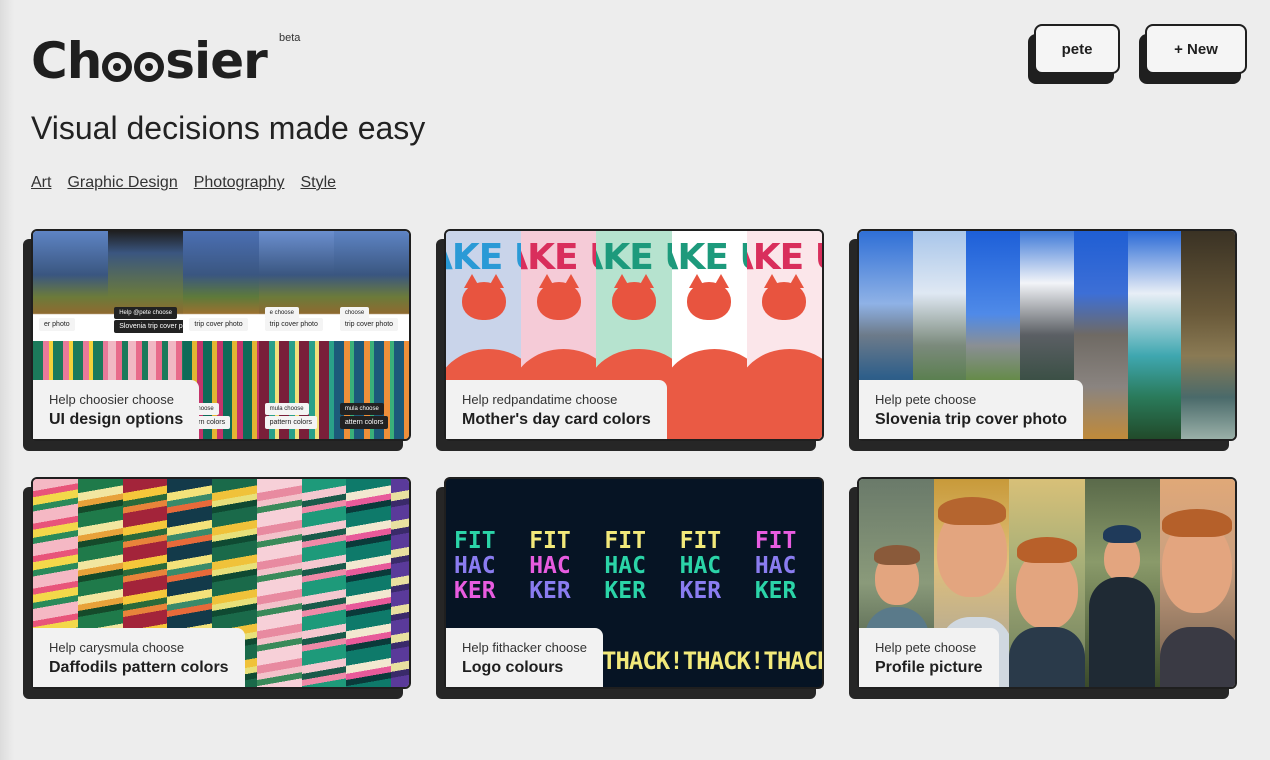 Image resolution: width=1270 pixels, height=760 pixels. I want to click on card-profile-picture: Help pete choose Profile picture, so click(1043, 588).